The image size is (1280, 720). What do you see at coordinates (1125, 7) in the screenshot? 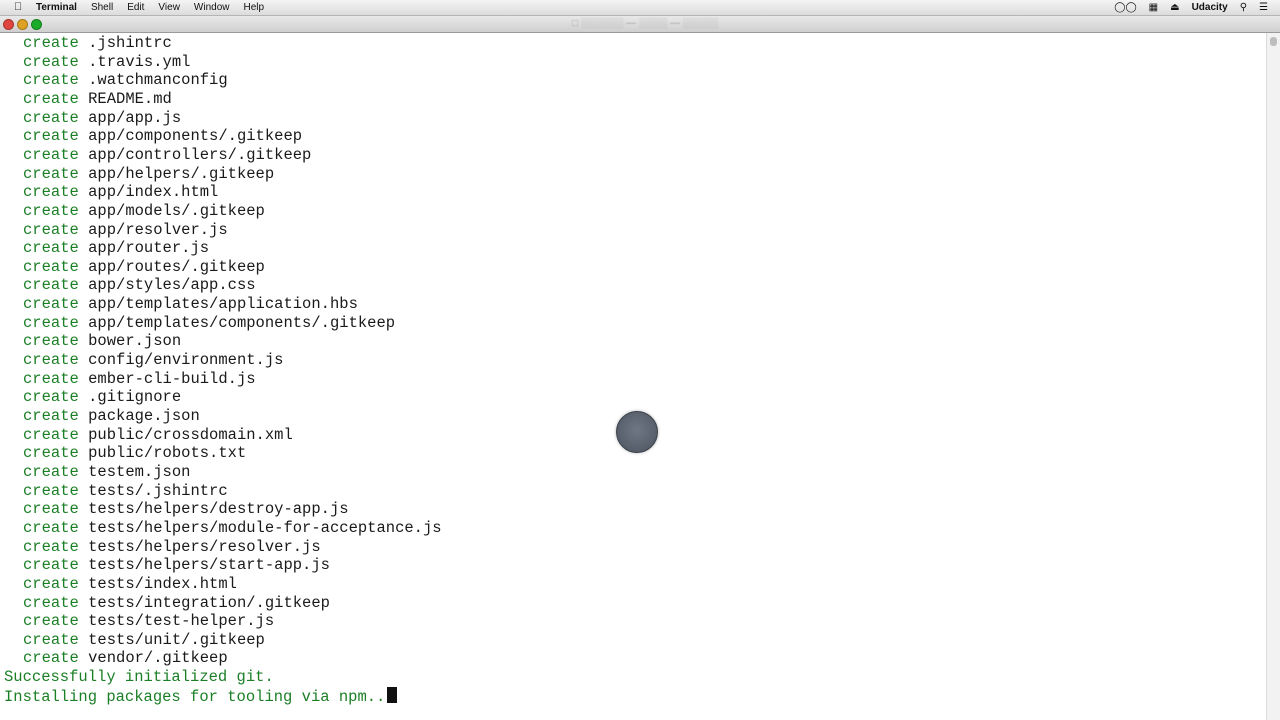
I see `glasses-icon: ◯◯` at bounding box center [1125, 7].